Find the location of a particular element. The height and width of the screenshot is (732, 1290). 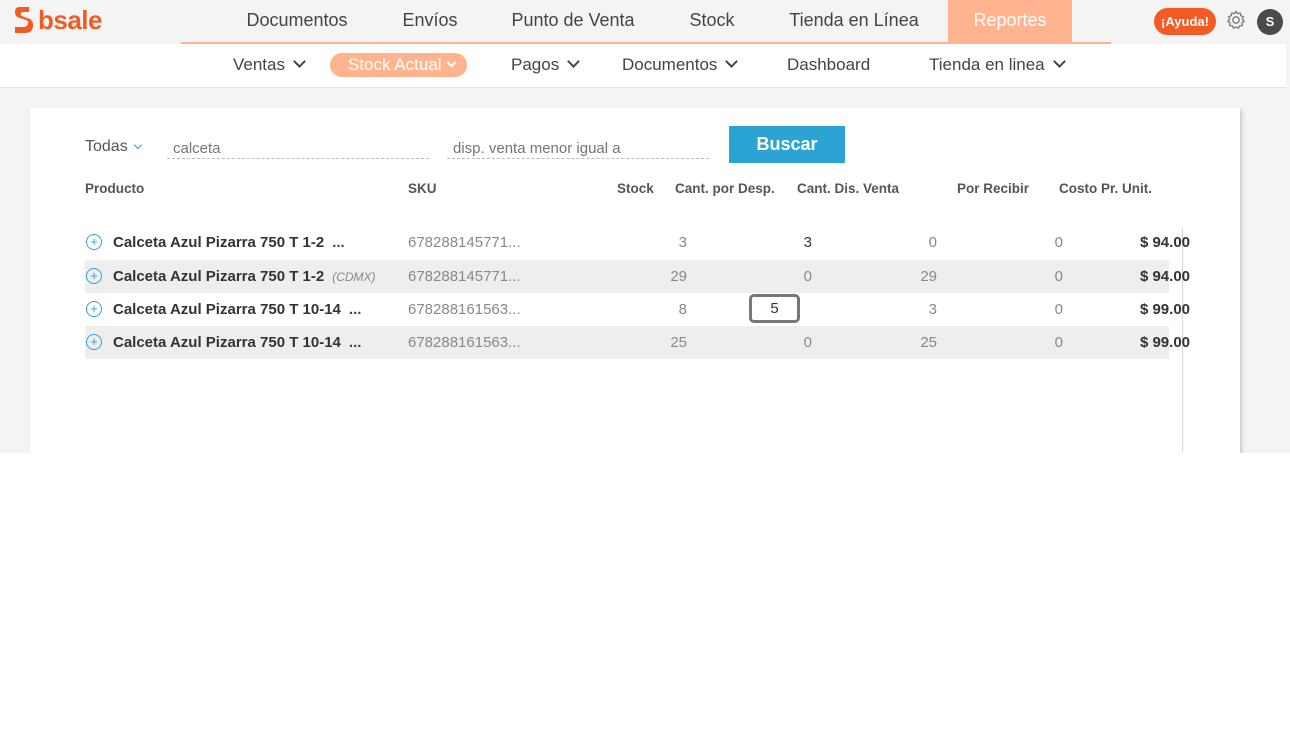

subnav-dashboard-label: Dashboard is located at coordinates (829, 64).